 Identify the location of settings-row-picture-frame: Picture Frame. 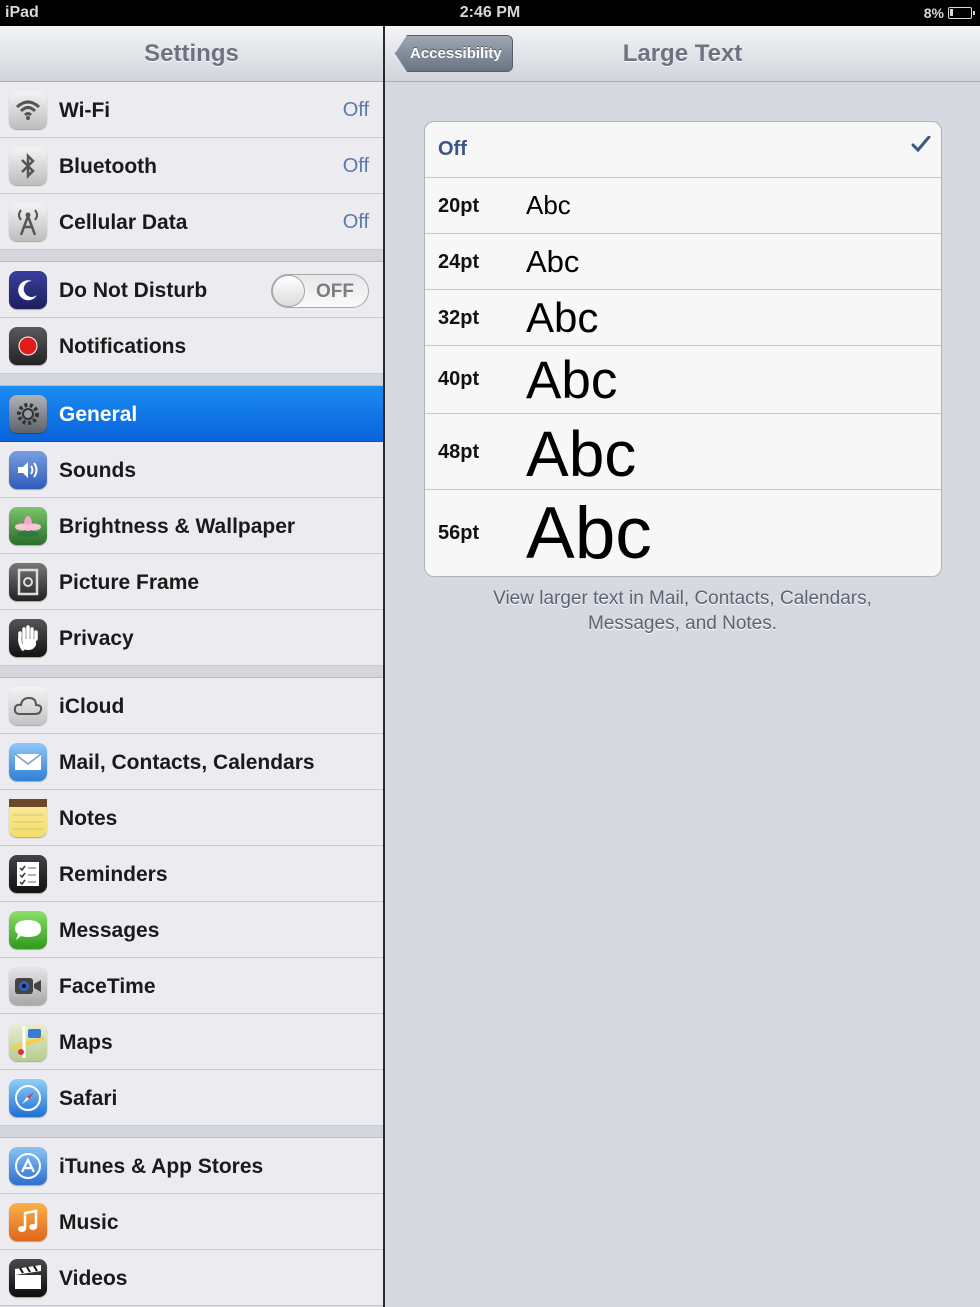
(191, 582).